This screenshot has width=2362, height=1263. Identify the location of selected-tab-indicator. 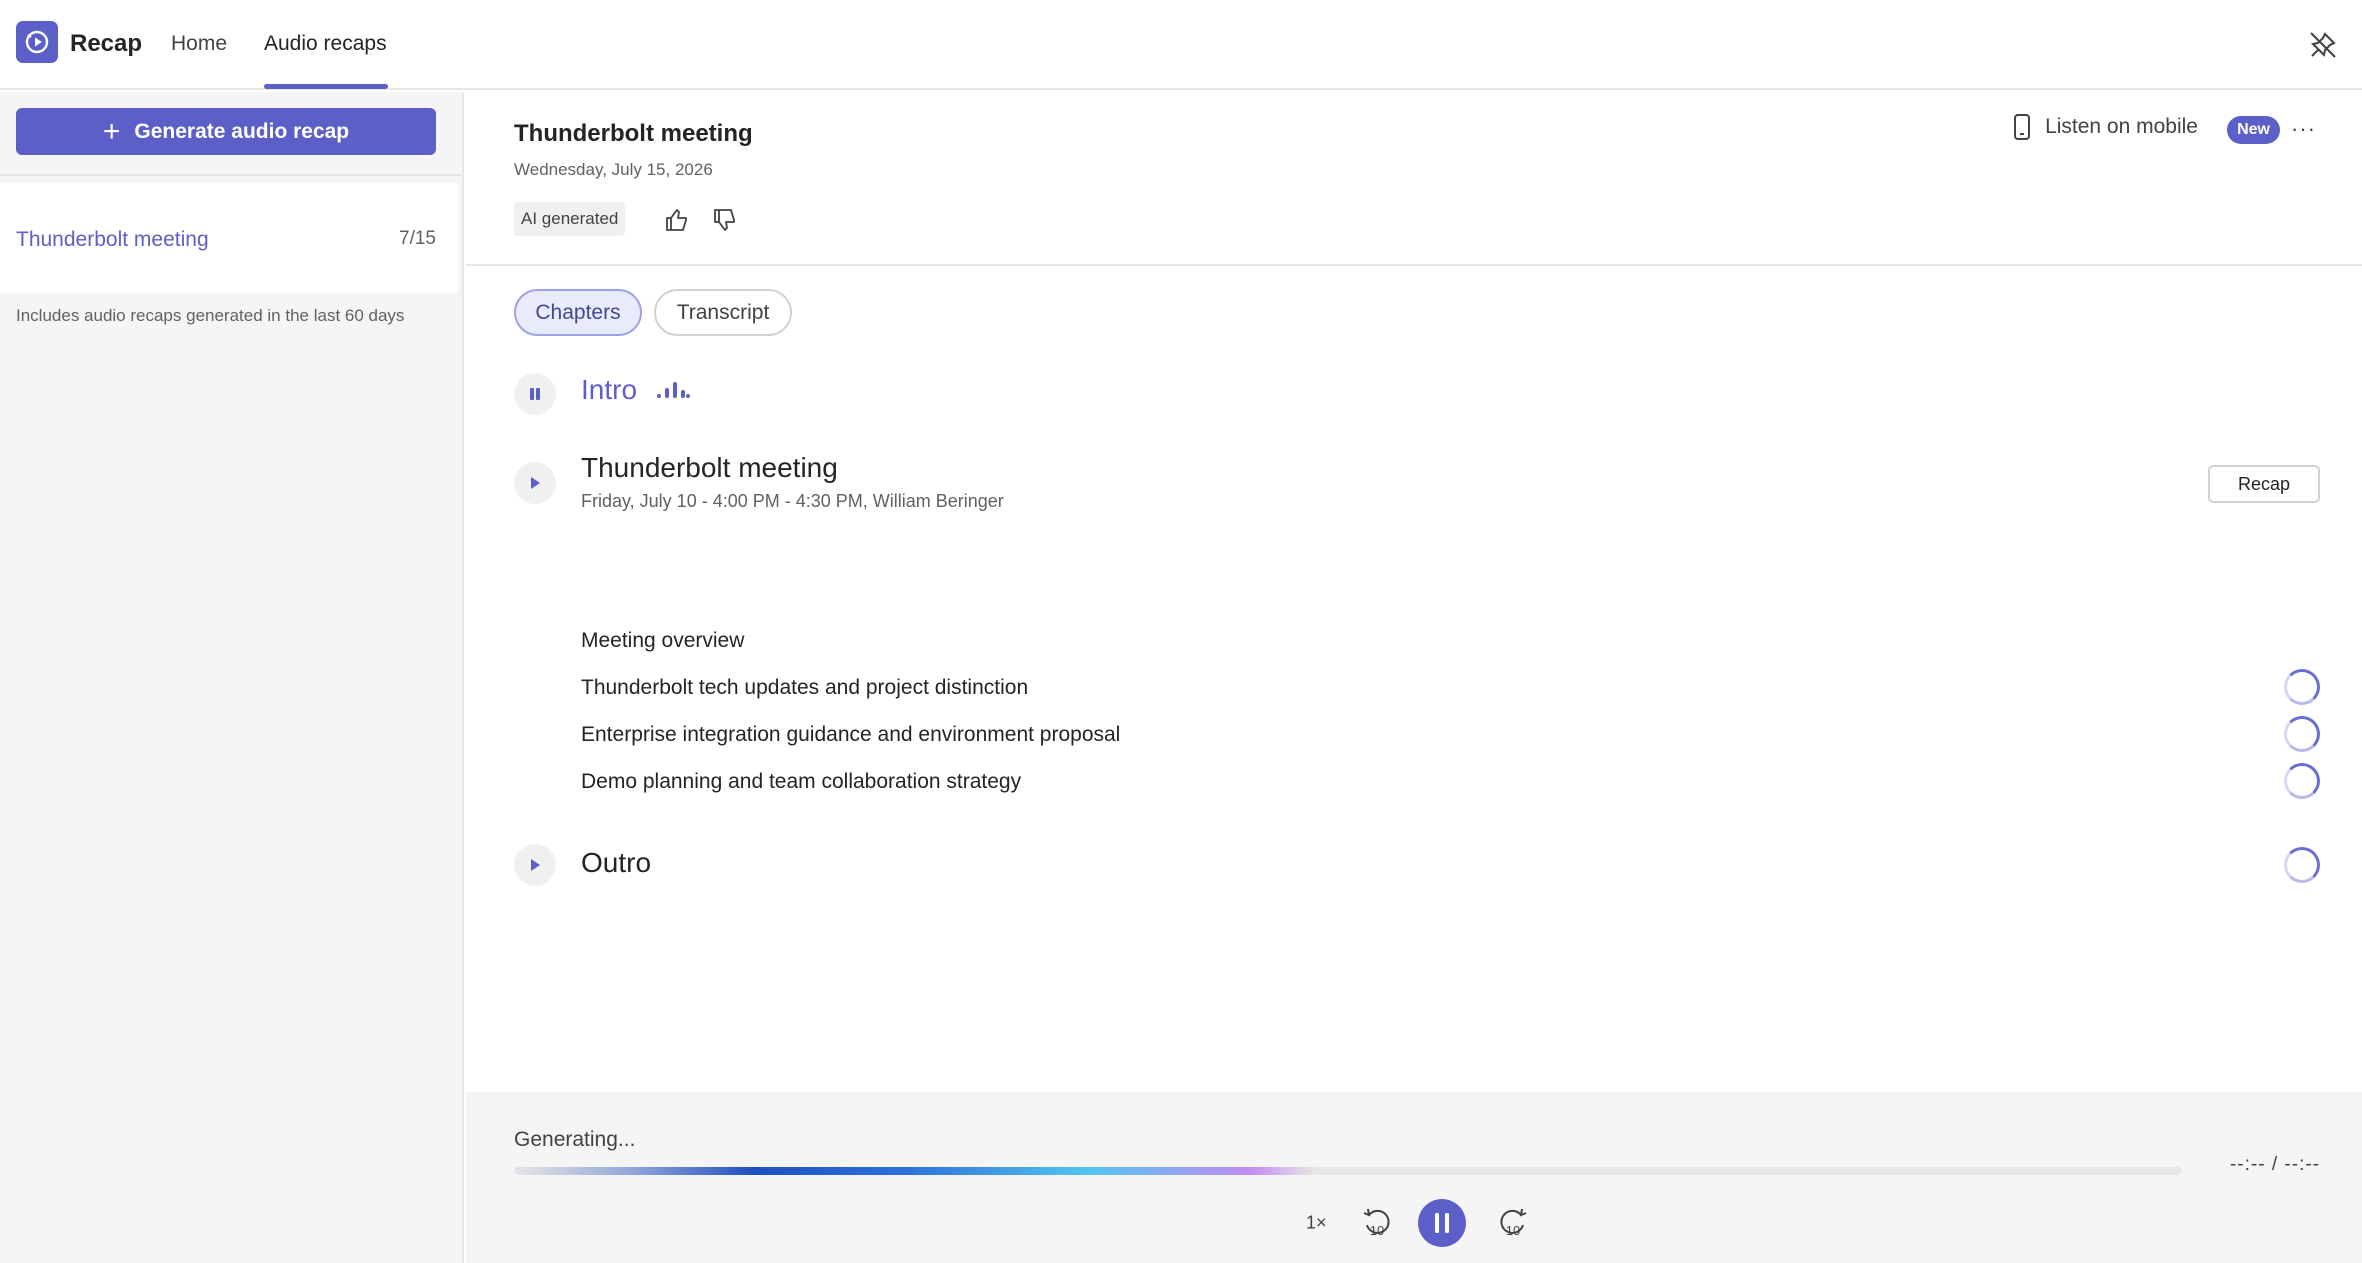
(326, 86).